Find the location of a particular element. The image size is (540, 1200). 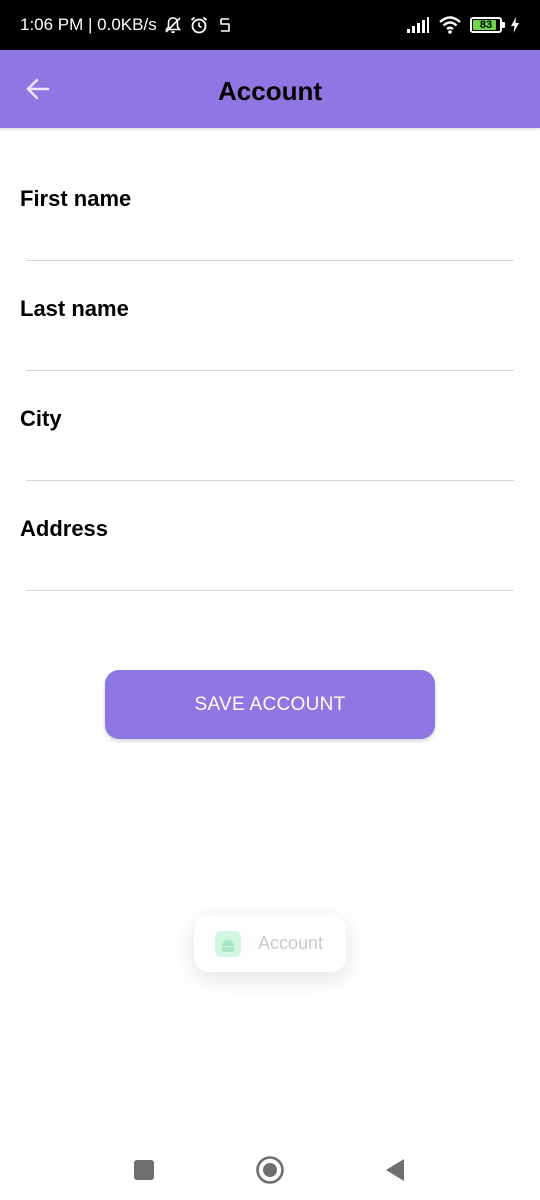

toast-text: Account is located at coordinates (291, 943).